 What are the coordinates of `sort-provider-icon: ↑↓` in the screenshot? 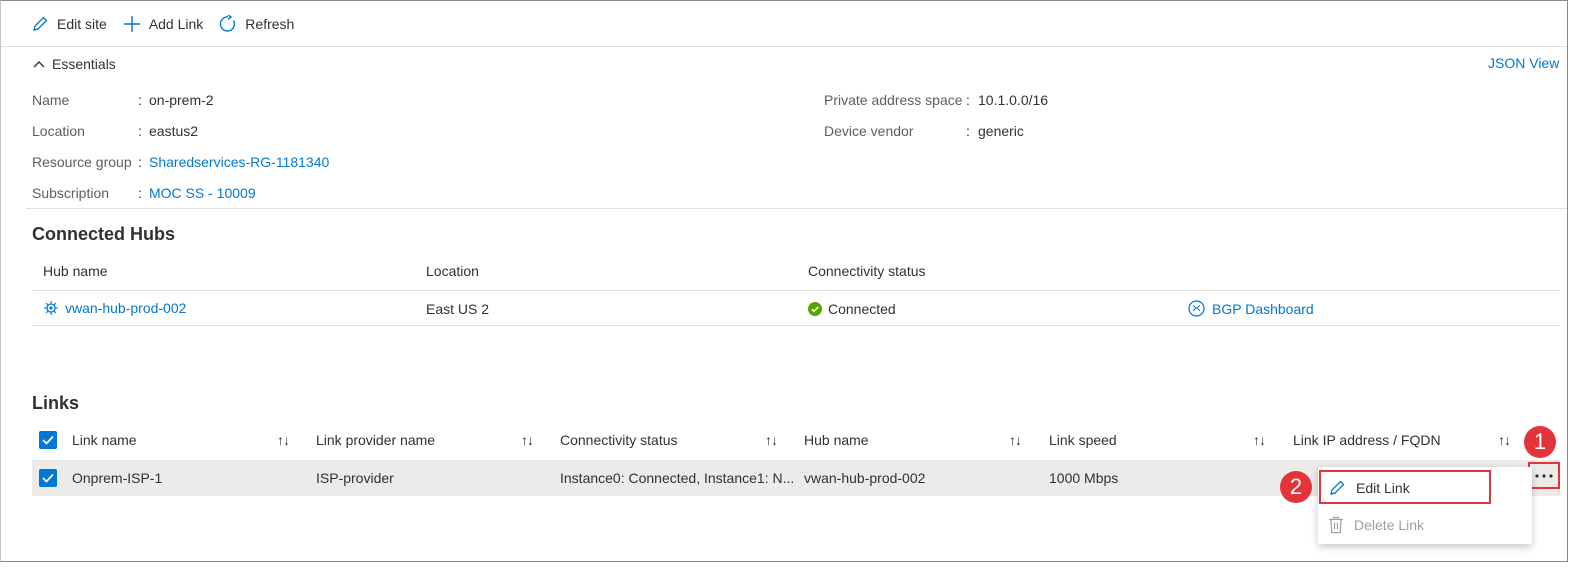 It's located at (527, 440).